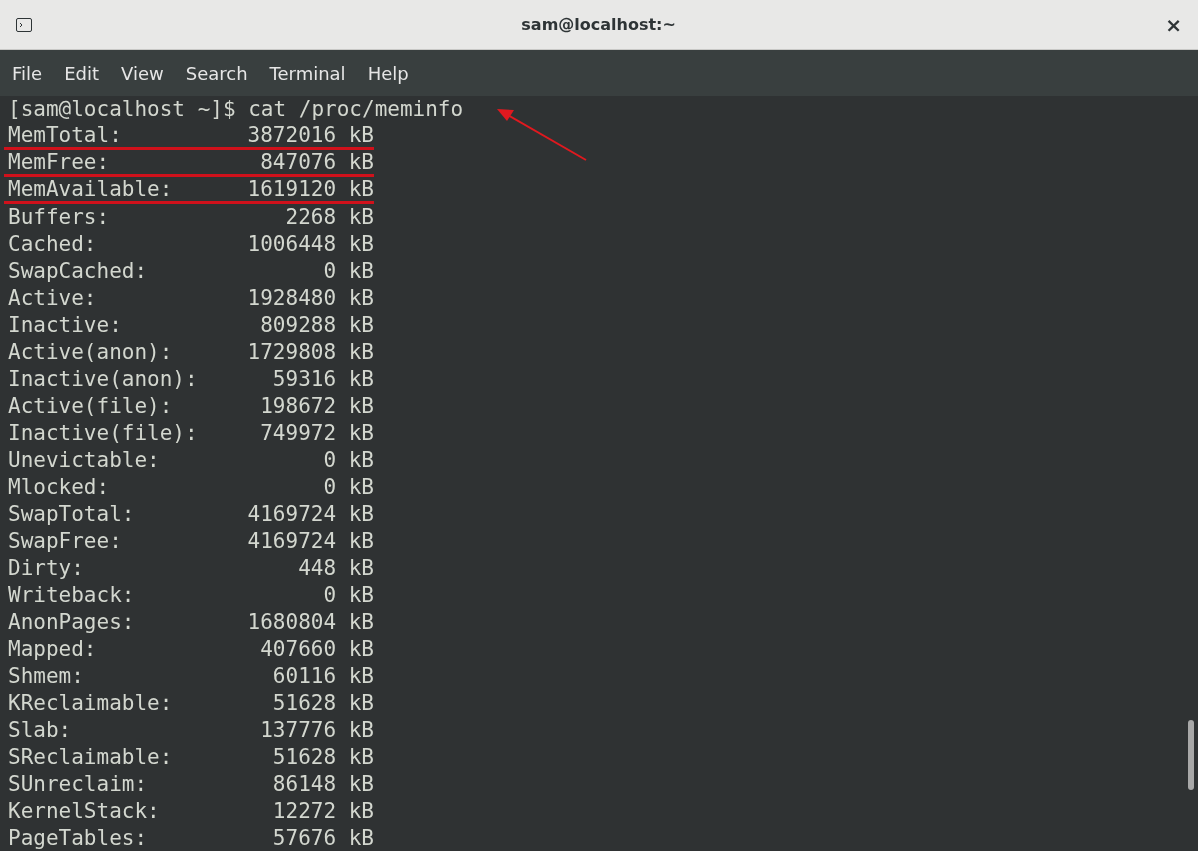 Image resolution: width=1198 pixels, height=851 pixels. Describe the element at coordinates (71, 514) in the screenshot. I see `field-label: SwapTotal:` at that location.